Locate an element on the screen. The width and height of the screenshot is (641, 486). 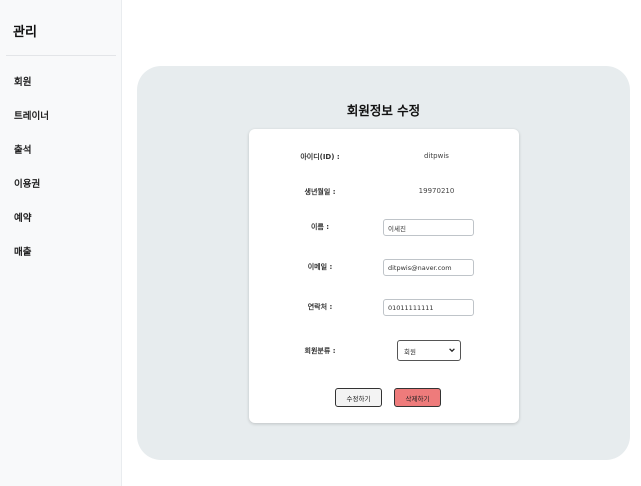
row-phone: 연락처 : is located at coordinates (384, 308).